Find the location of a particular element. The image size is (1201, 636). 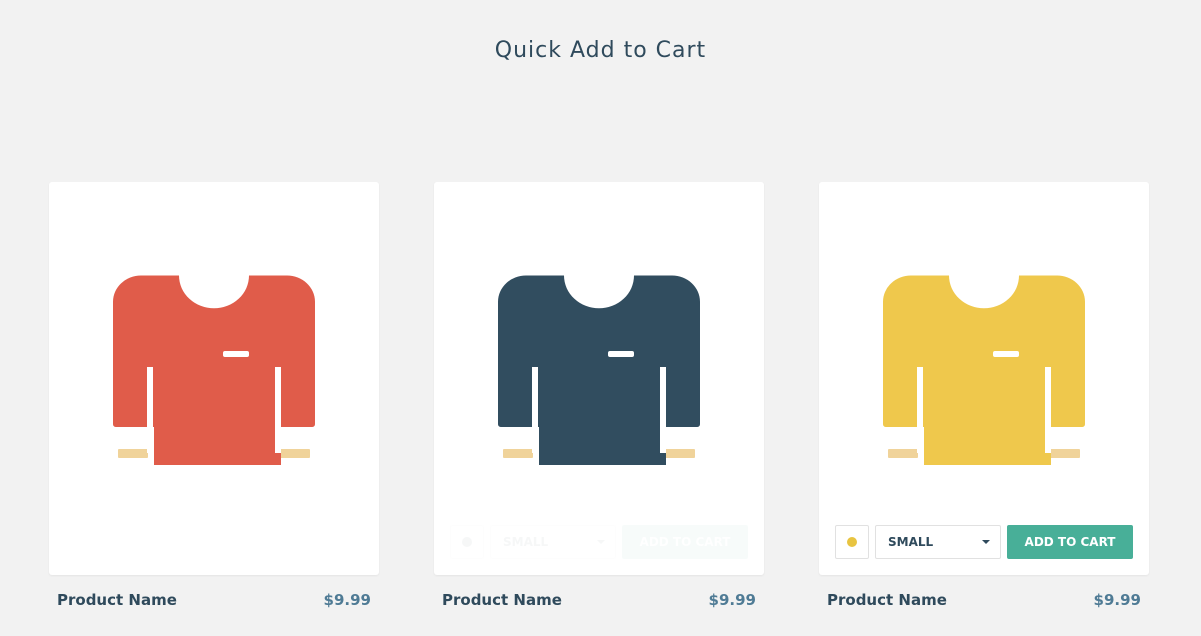

page-title: Quick Add to Cart is located at coordinates (600, 50).